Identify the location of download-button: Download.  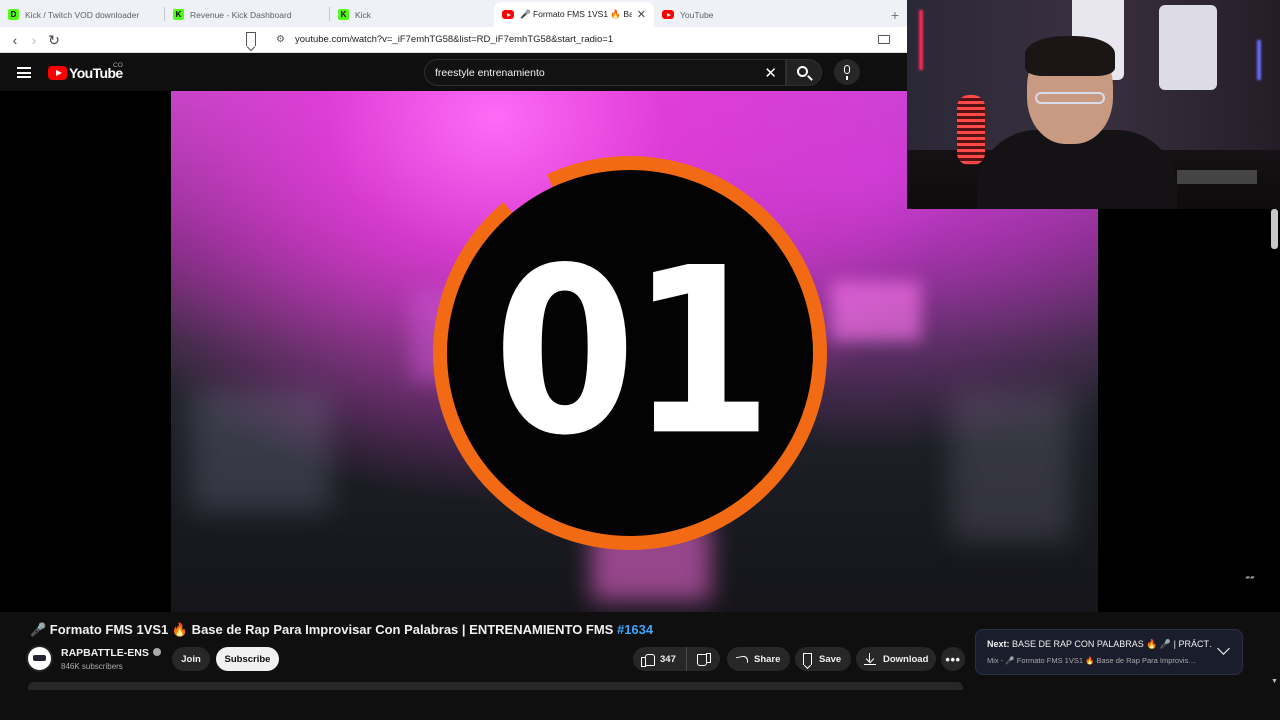
(896, 659).